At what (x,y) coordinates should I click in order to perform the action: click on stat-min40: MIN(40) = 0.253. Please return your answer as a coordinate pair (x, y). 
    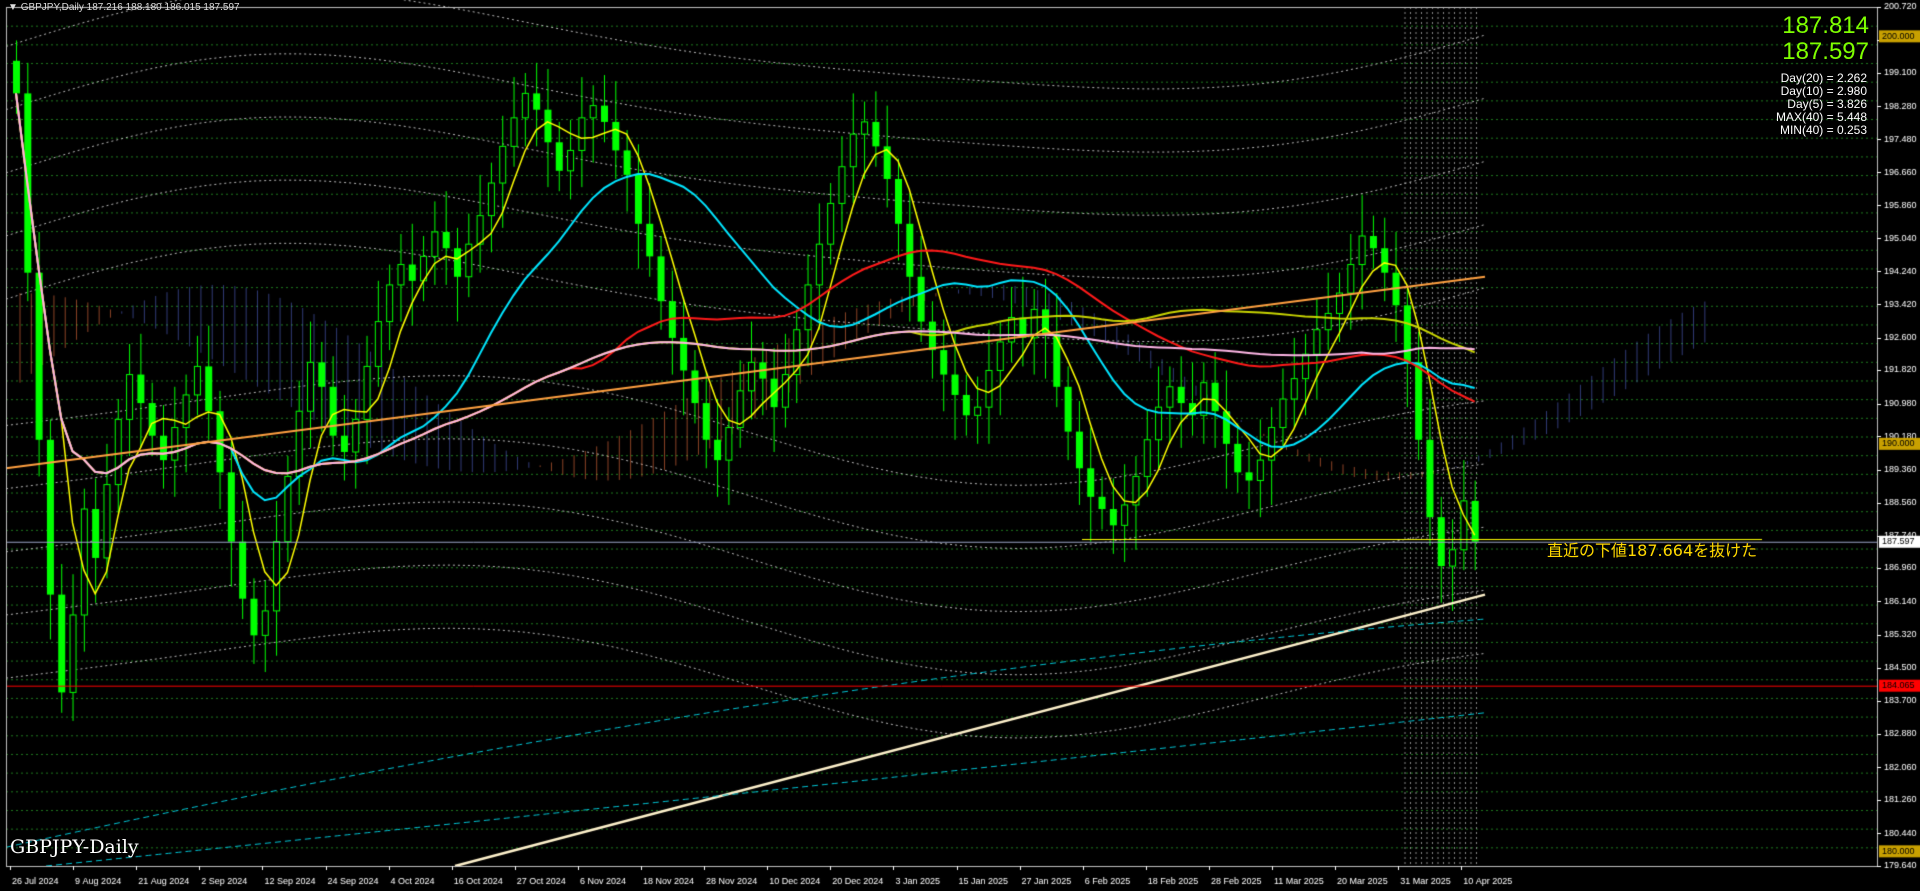
    Looking at the image, I should click on (1823, 130).